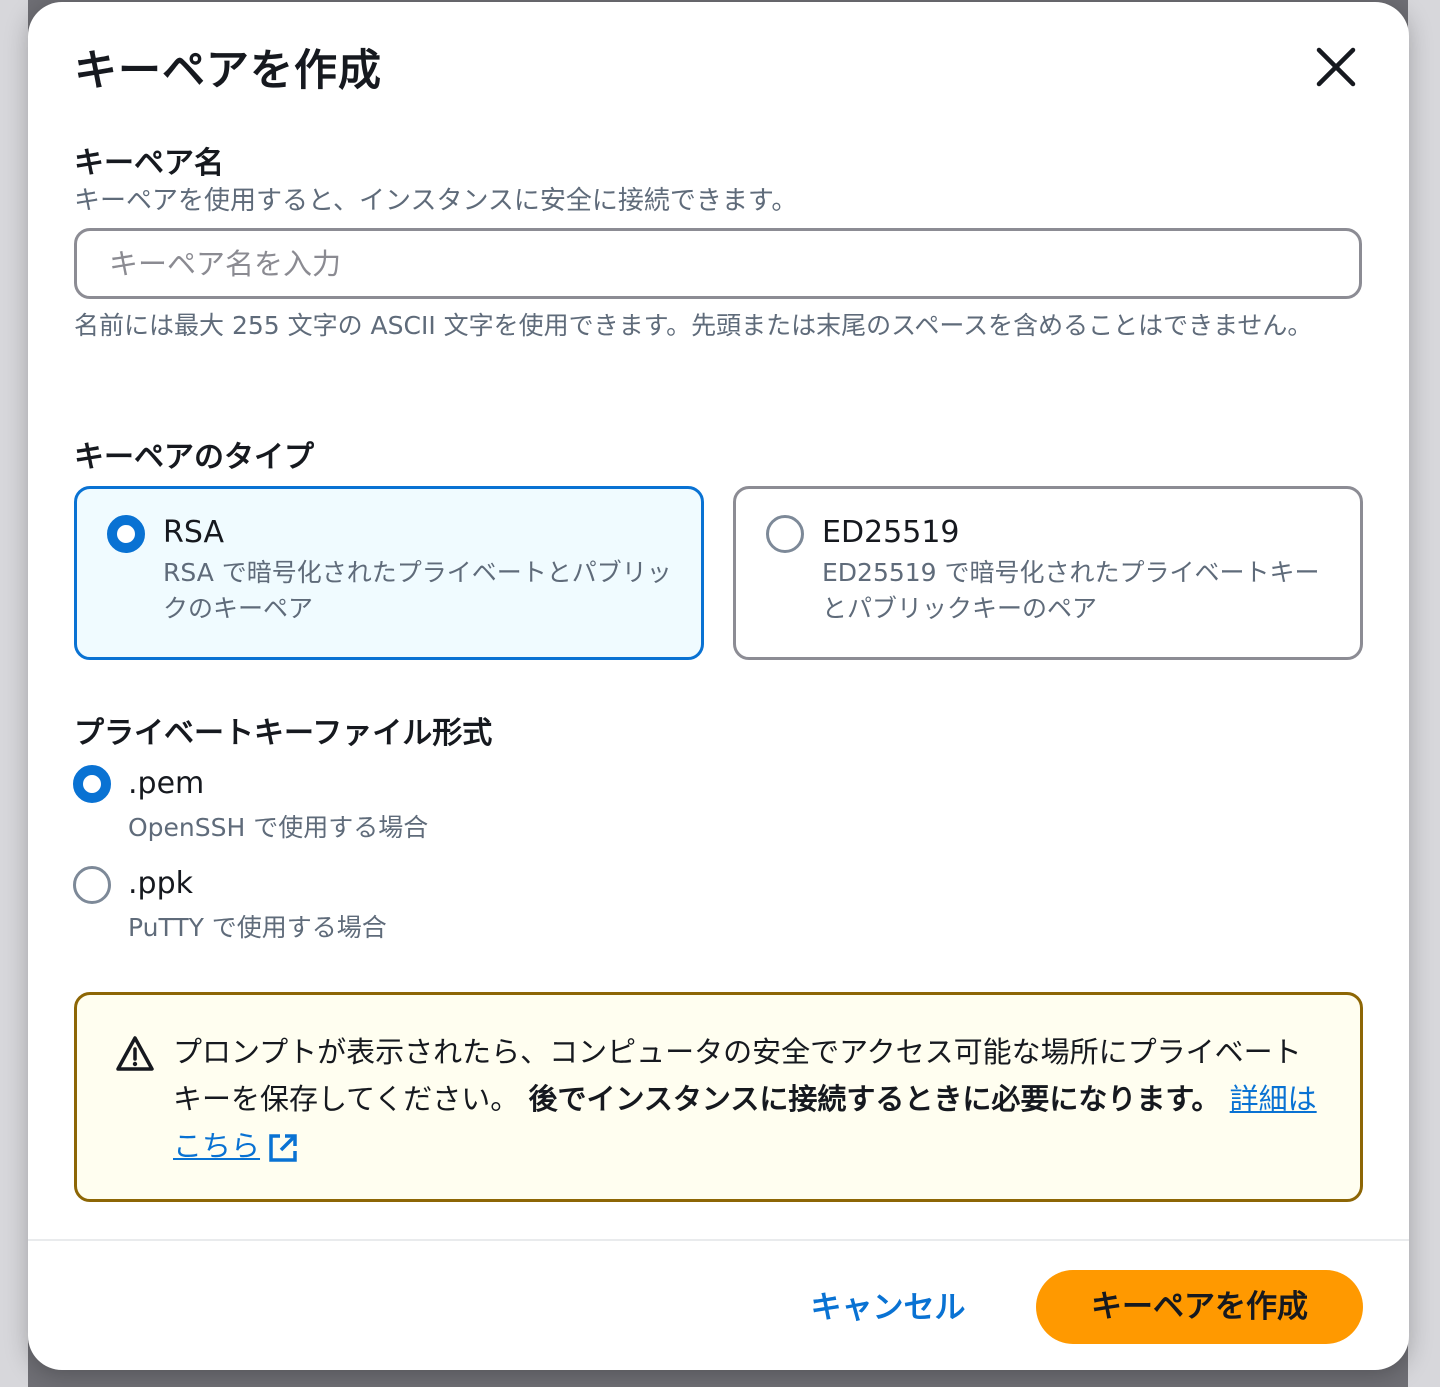 This screenshot has height=1387, width=1440. Describe the element at coordinates (1071, 590) in the screenshot. I see `key-type-ed25519-description: ED25519 で暗号化されたプライベートキーとパブリックキーのペア` at that location.